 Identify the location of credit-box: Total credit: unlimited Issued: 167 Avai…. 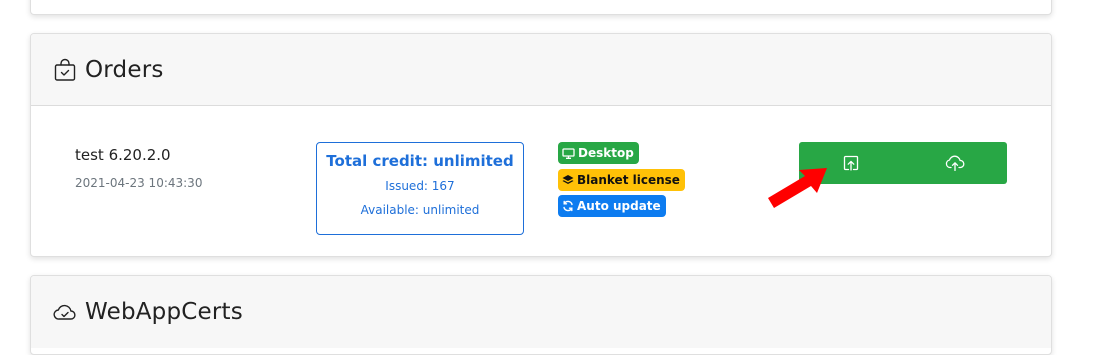
(420, 188).